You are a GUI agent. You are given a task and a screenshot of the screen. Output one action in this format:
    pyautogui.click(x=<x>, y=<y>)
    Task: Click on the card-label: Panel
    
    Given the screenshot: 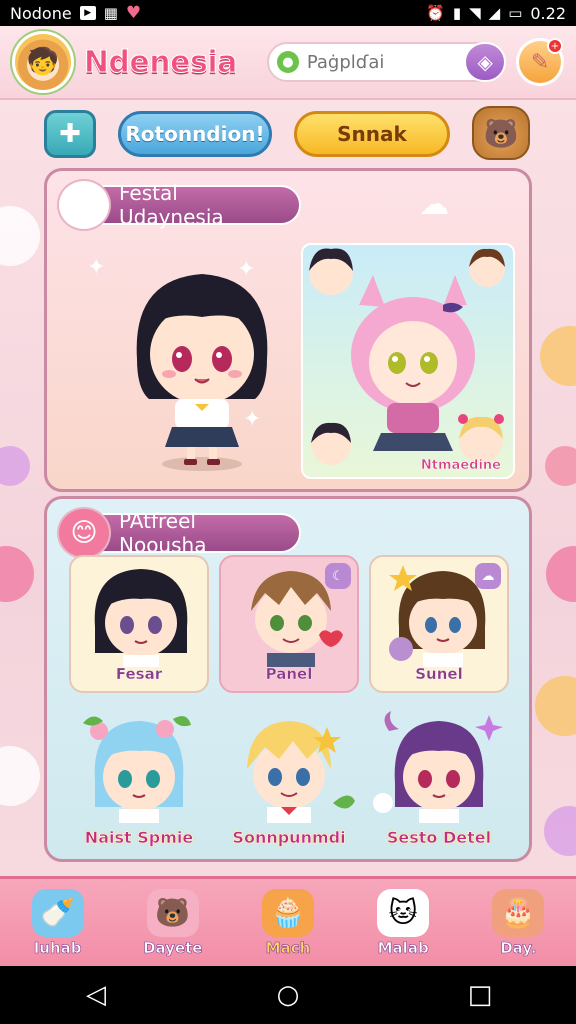 What is the action you would take?
    pyautogui.click(x=289, y=674)
    